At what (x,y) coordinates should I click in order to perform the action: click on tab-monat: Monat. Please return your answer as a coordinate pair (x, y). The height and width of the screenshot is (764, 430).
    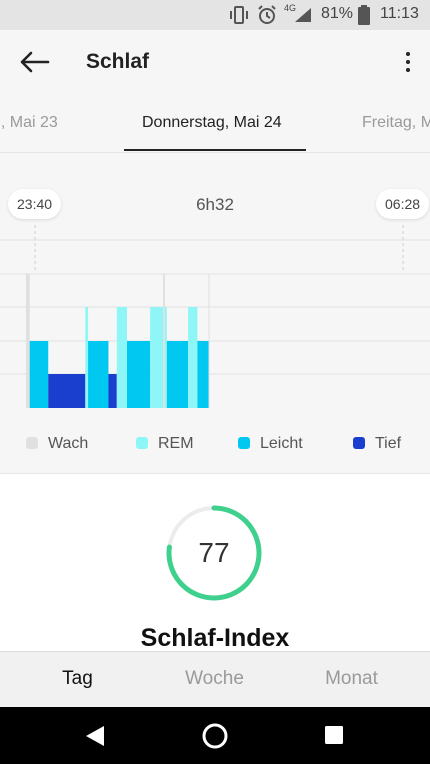
    Looking at the image, I should click on (351, 679).